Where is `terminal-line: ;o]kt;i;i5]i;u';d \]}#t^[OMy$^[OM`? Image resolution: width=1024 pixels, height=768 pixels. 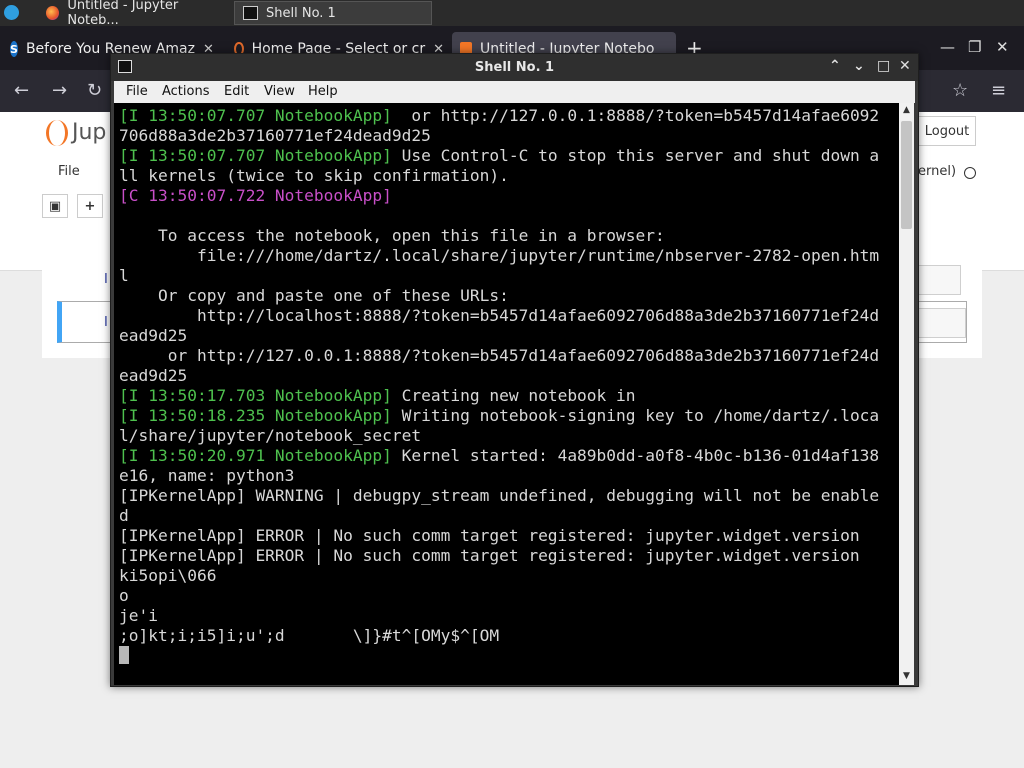
terminal-line: ;o]kt;i;i5]i;u';d \]}#t^[OMy$^[OM is located at coordinates (309, 635).